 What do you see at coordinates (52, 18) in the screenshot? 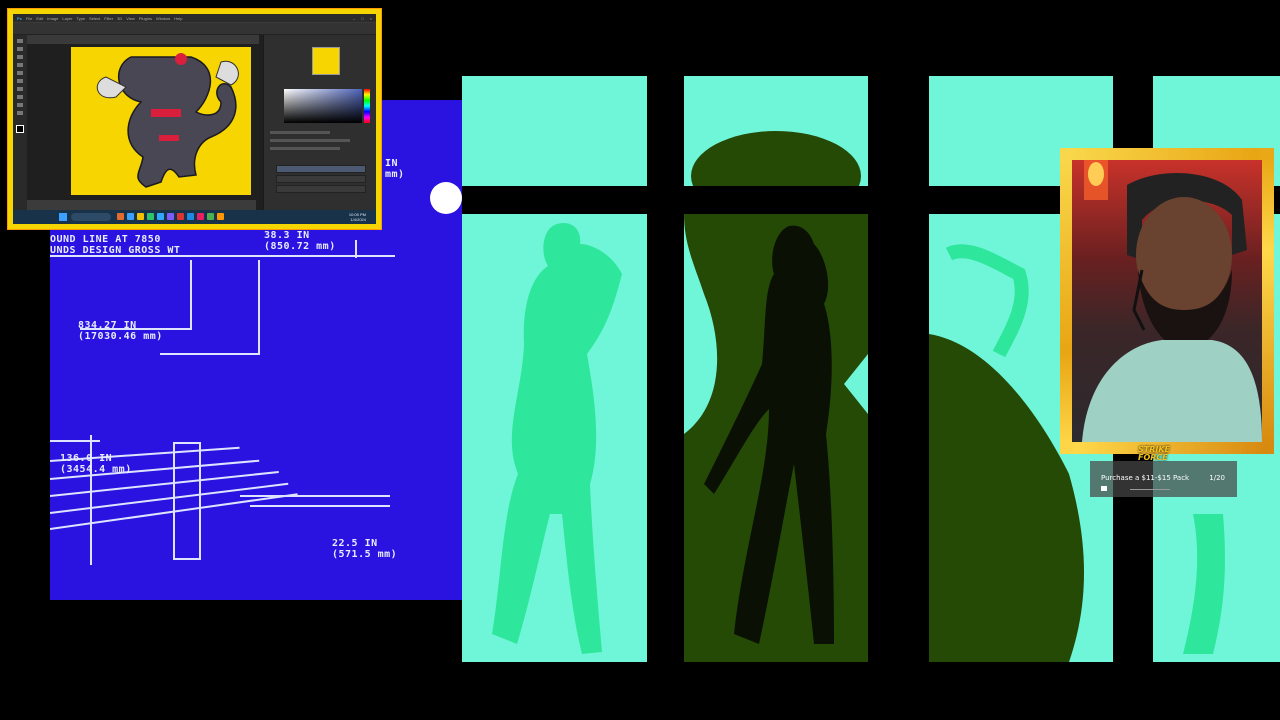
I see `menu-item-image: Image` at bounding box center [52, 18].